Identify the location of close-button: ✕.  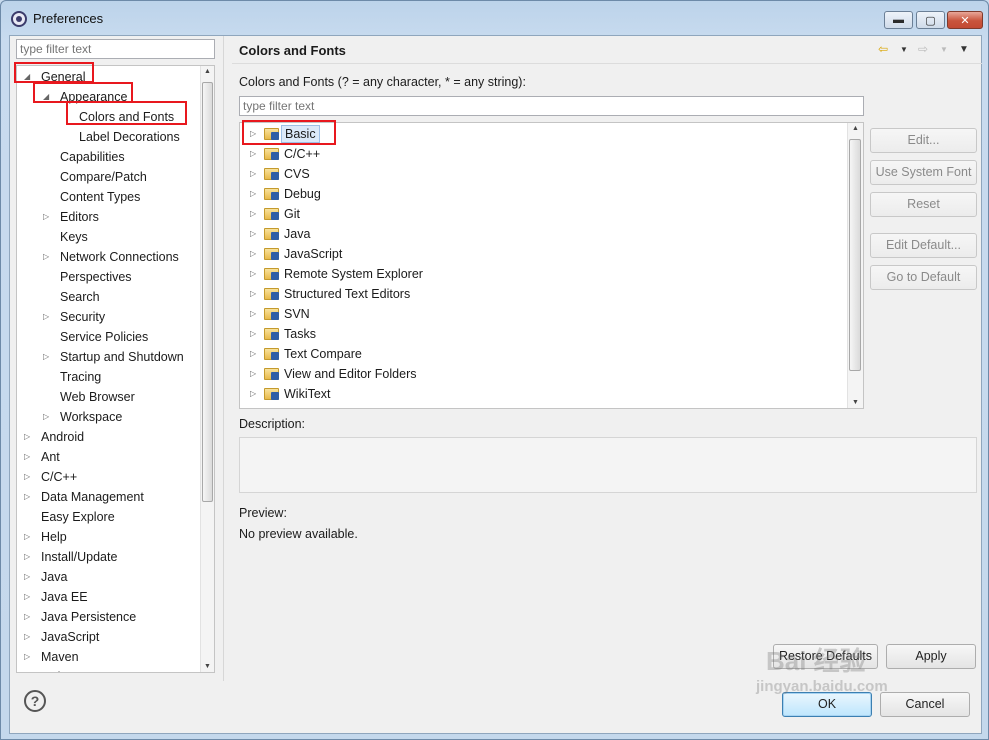
(965, 20).